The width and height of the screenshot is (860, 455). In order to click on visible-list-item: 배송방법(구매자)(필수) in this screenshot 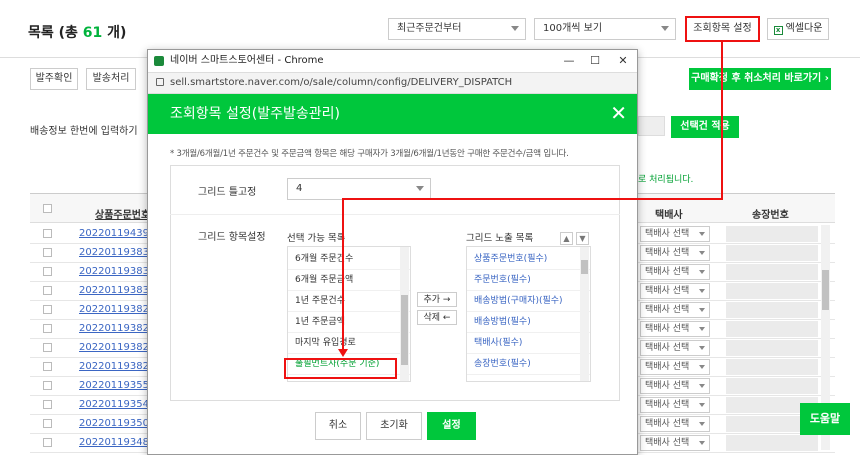, I will do `click(528, 301)`.